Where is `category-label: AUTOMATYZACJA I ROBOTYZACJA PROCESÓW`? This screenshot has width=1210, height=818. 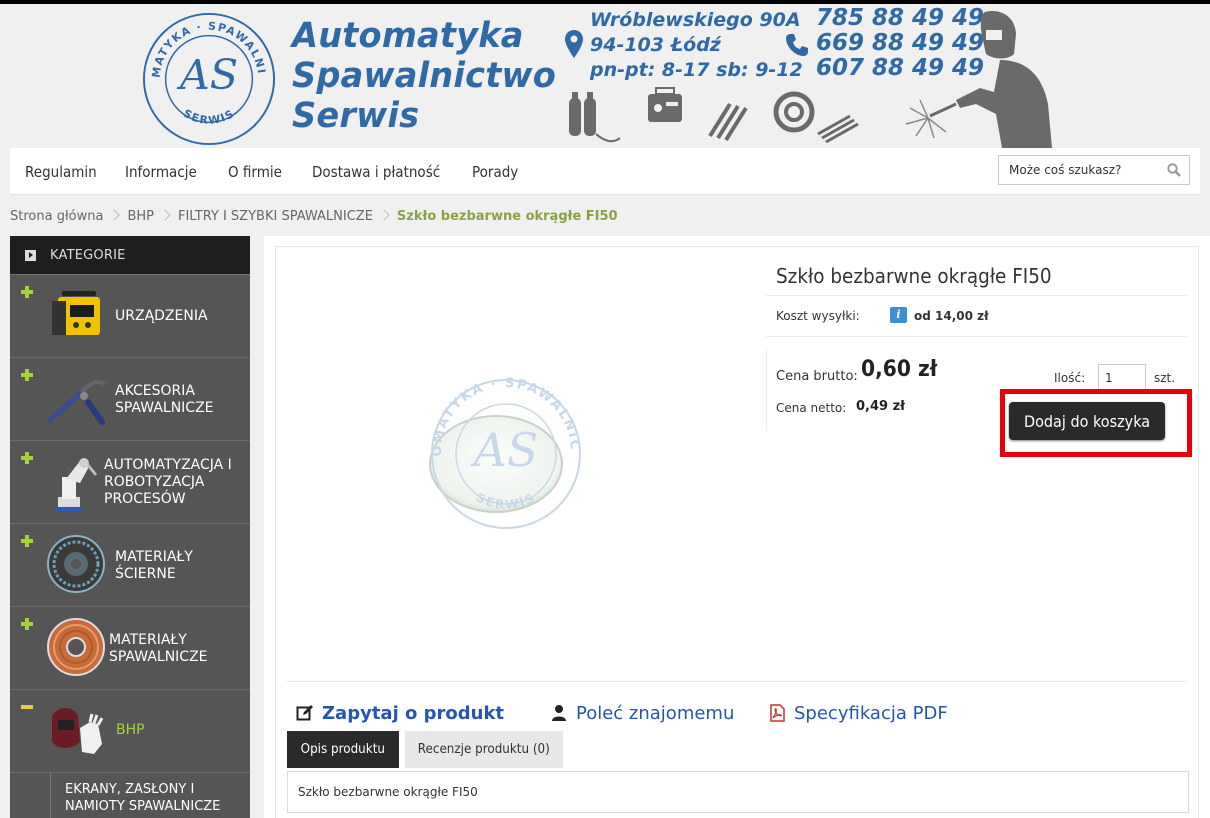 category-label: AUTOMATYZACJA I ROBOTYZACJA PROCESÓW is located at coordinates (168, 482).